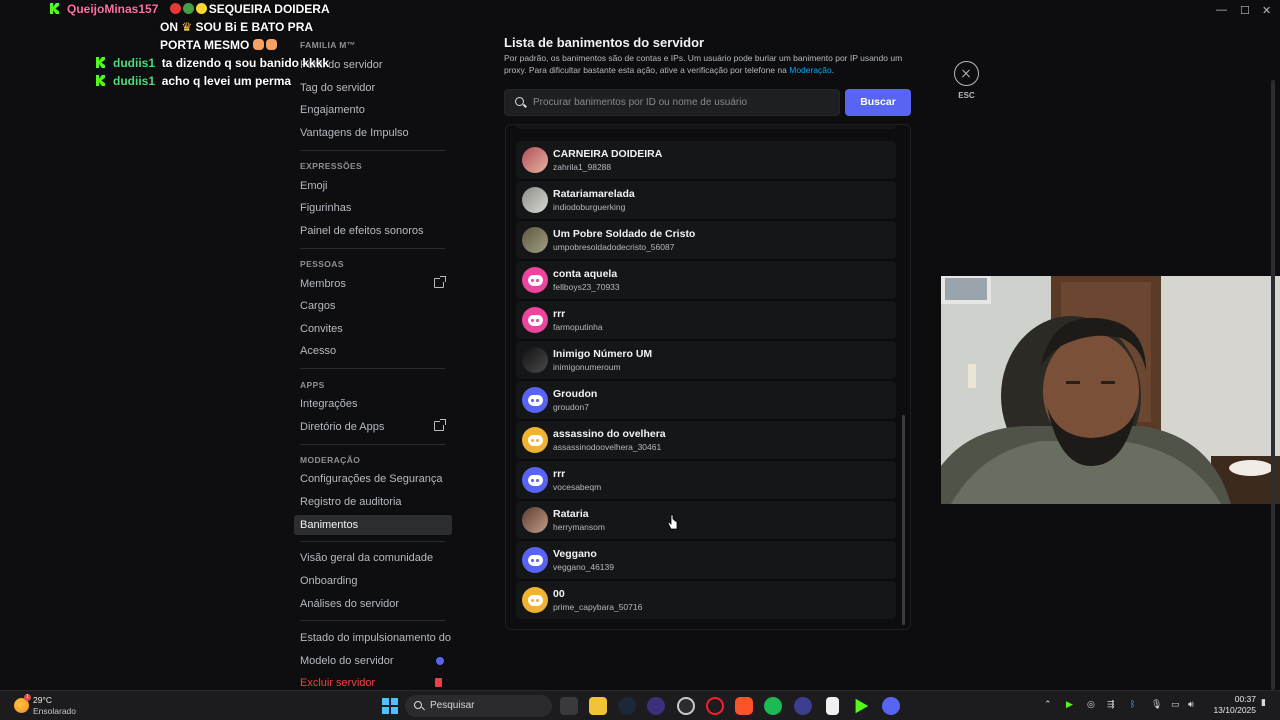 The width and height of the screenshot is (1280, 720). Describe the element at coordinates (373, 231) in the screenshot. I see `sidebar-item-soundboard: Painel de efeitos sonoros` at that location.